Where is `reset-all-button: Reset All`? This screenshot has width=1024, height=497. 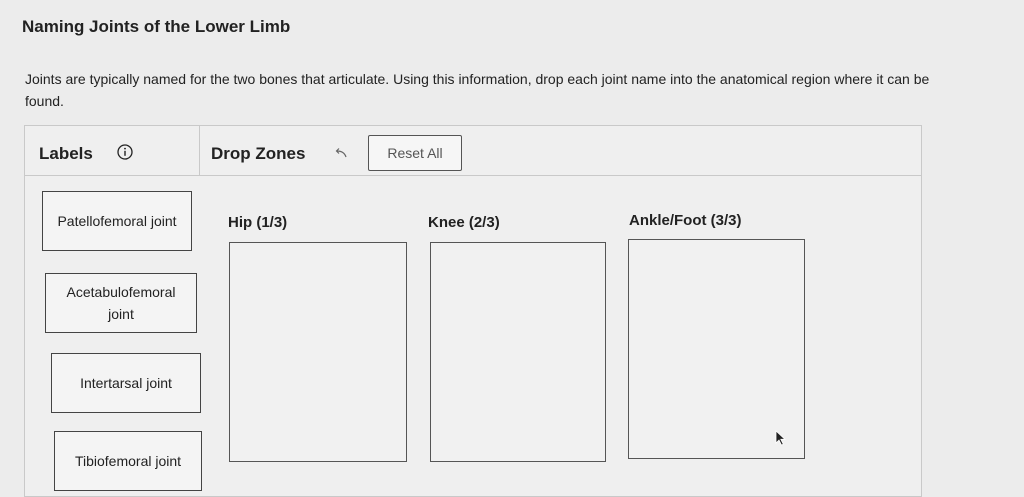
reset-all-button: Reset All is located at coordinates (415, 153).